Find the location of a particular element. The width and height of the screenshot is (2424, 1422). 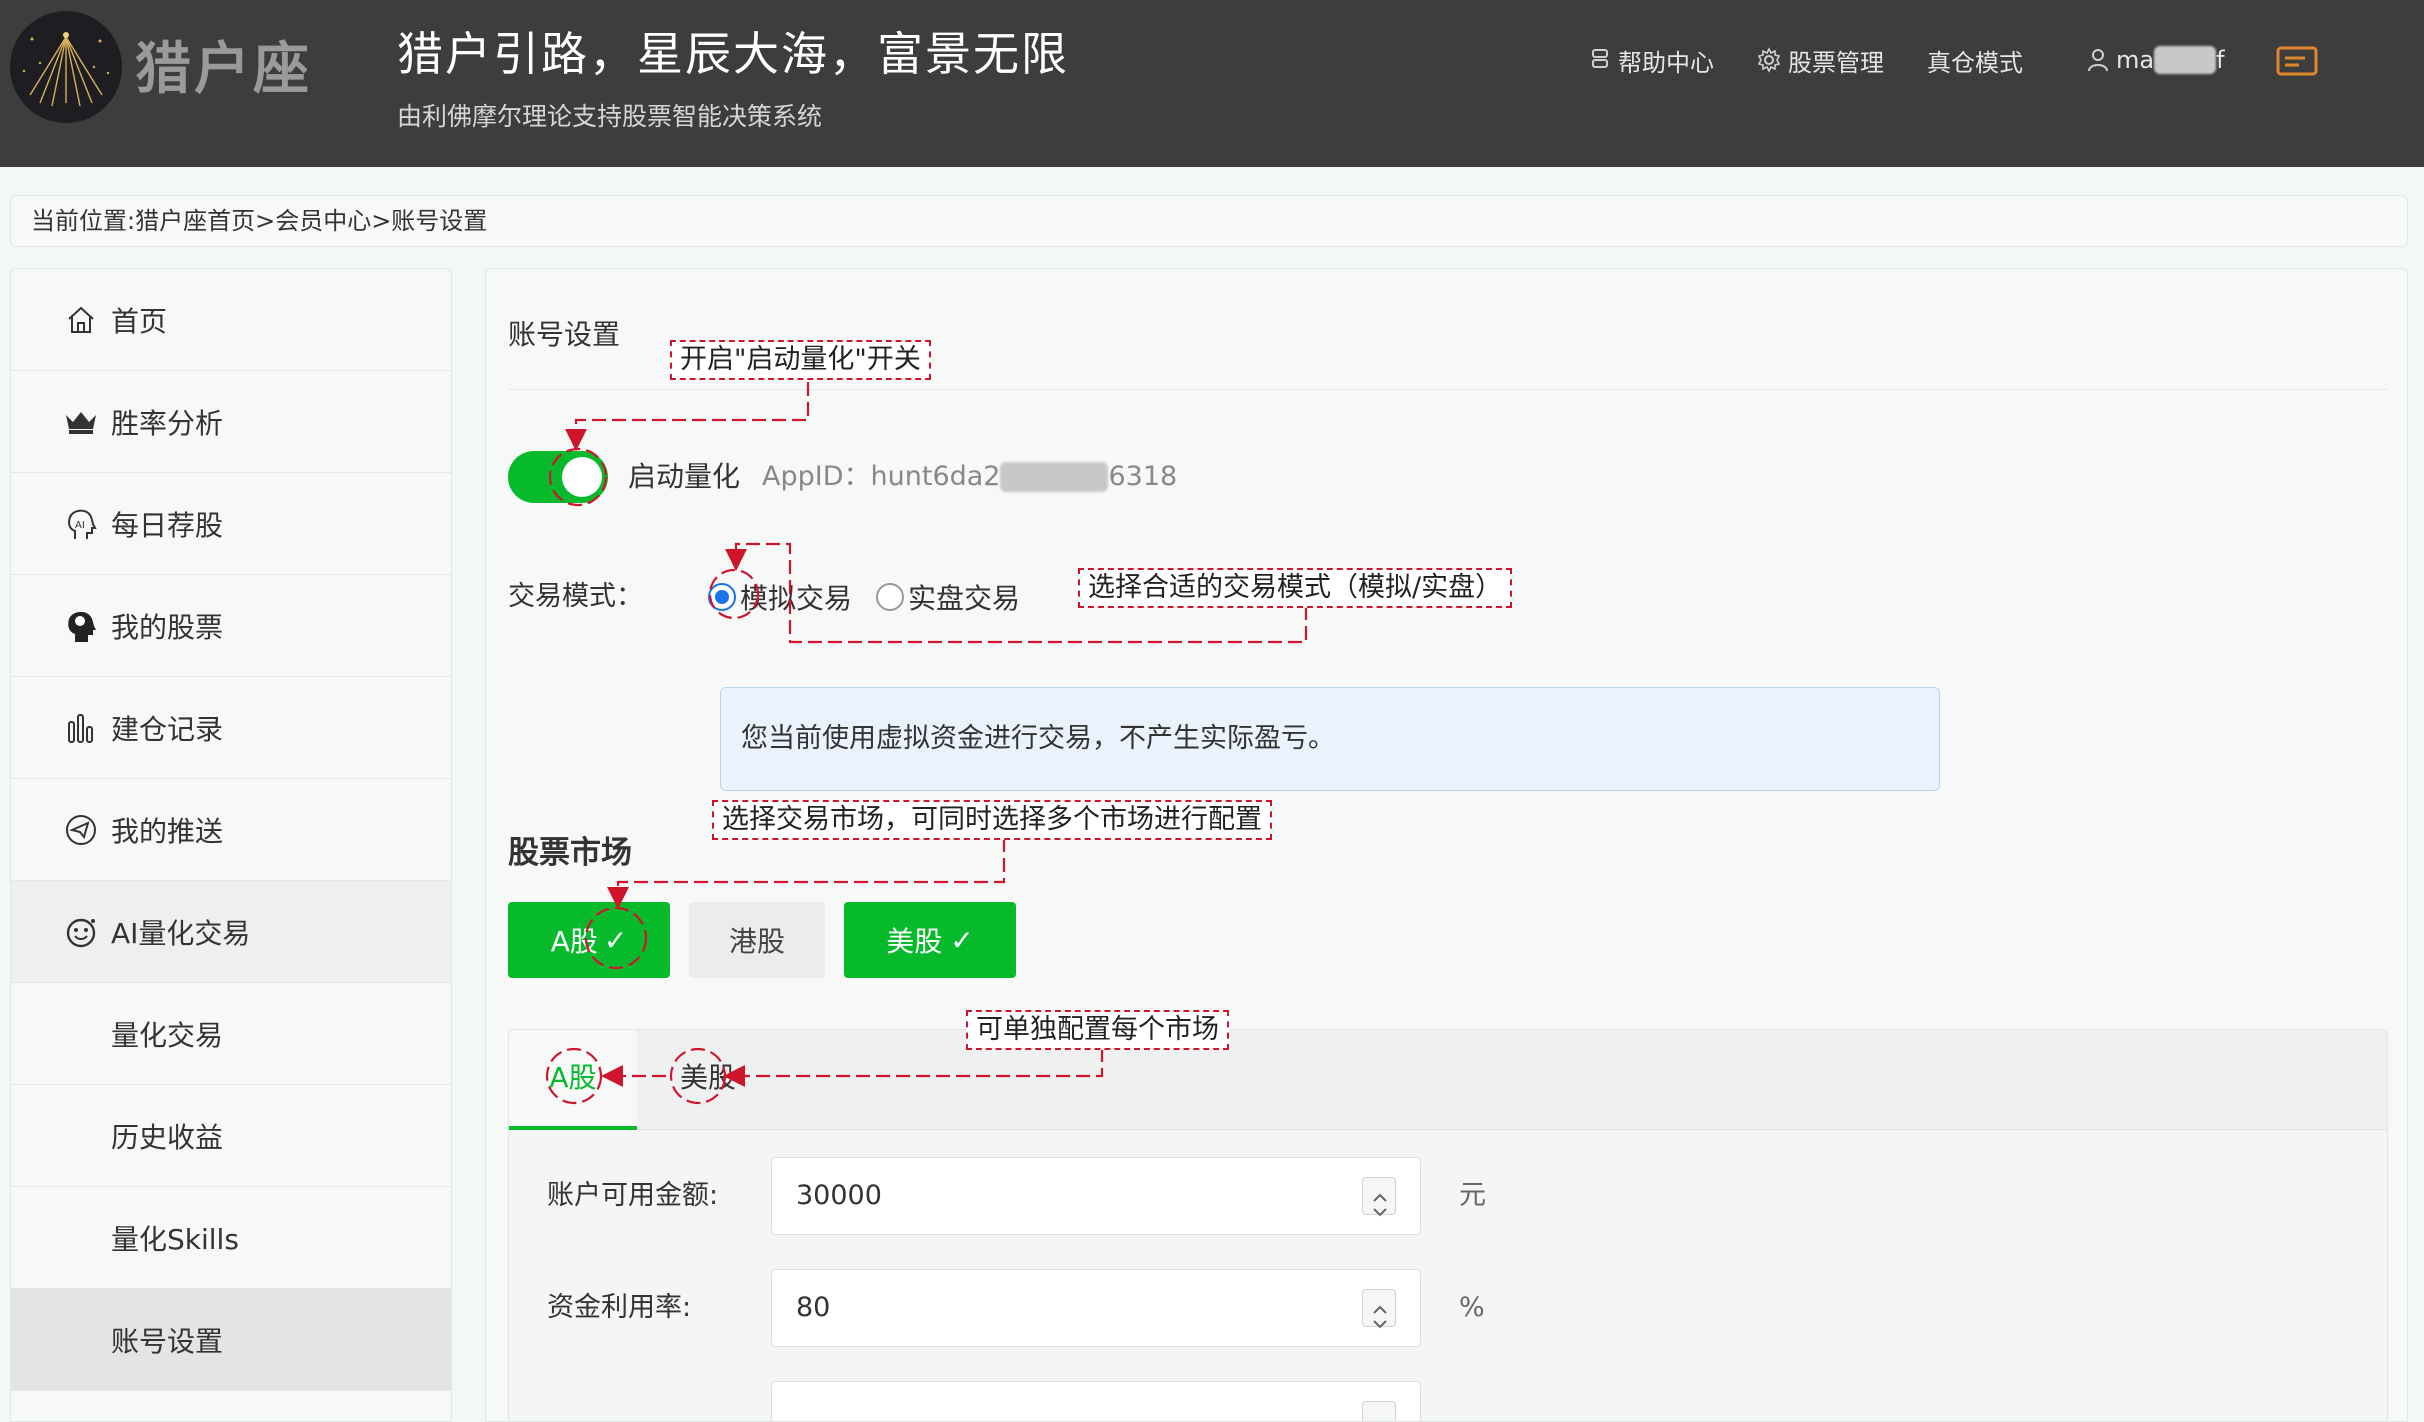

sidebar-item-my-push: 我的推送 is located at coordinates (231, 830).